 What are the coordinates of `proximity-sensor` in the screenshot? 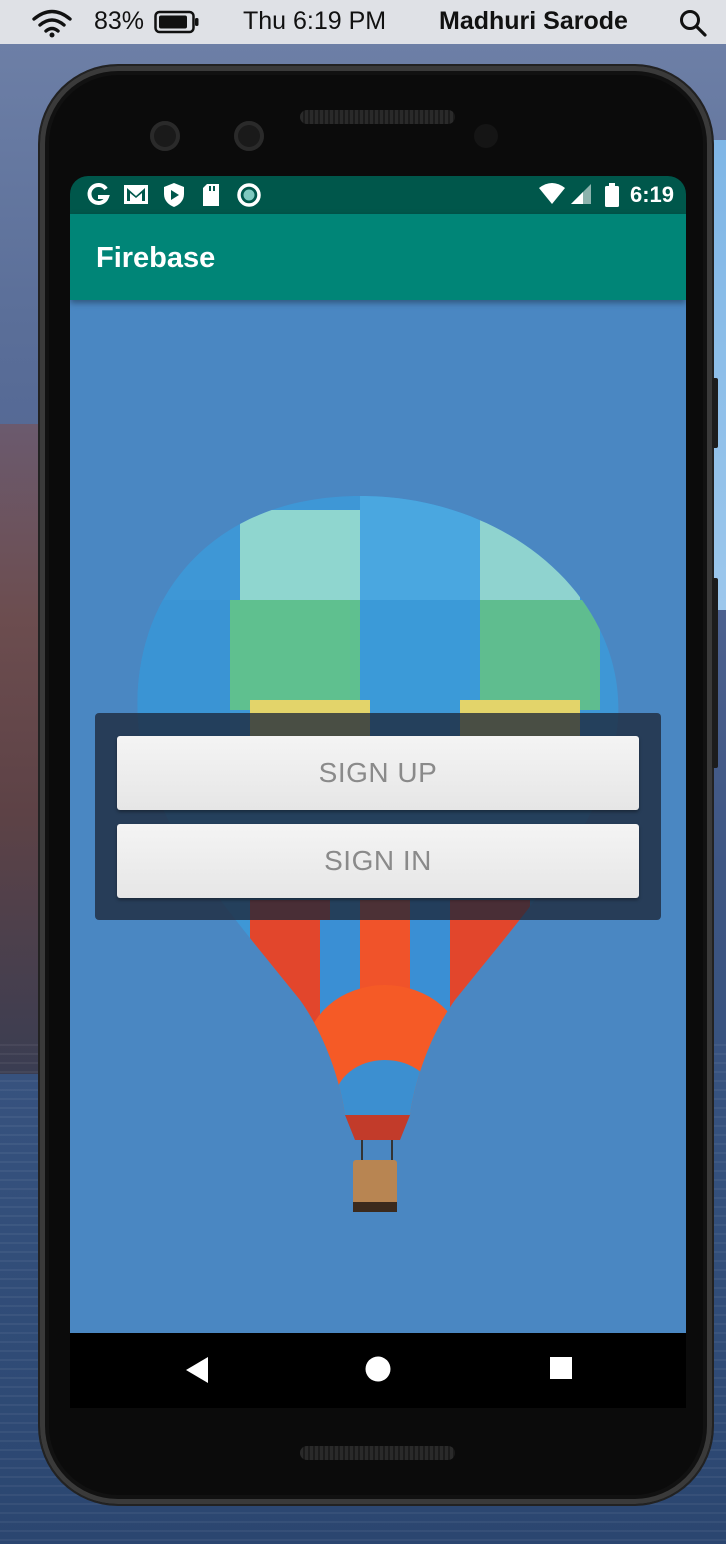 It's located at (486, 136).